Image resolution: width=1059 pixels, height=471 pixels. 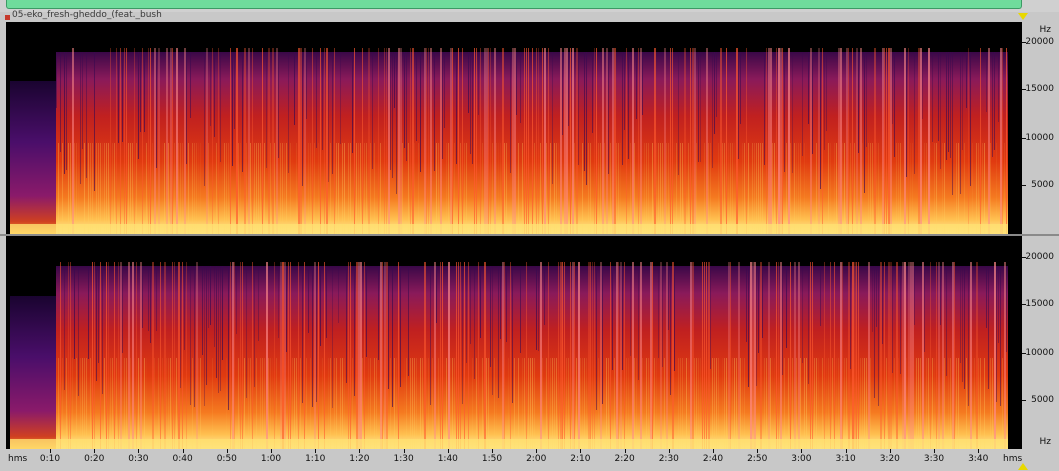 What do you see at coordinates (1023, 16) in the screenshot?
I see `playhead-marker-icon` at bounding box center [1023, 16].